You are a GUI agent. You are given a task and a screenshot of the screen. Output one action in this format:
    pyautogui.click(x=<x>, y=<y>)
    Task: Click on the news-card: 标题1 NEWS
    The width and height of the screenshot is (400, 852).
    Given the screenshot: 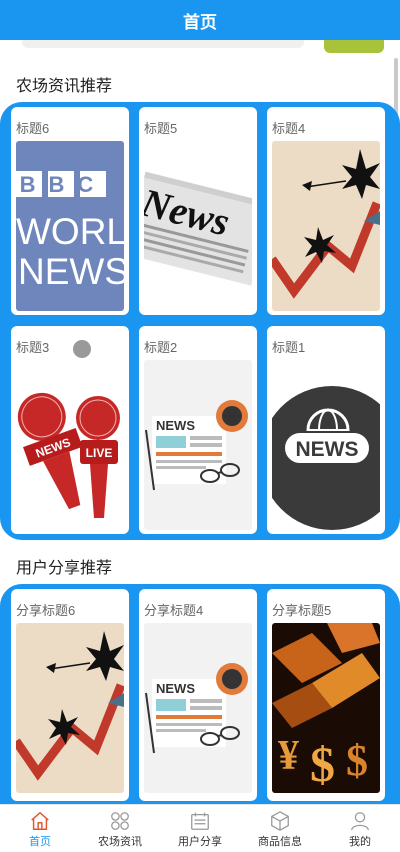 What is the action you would take?
    pyautogui.click(x=326, y=430)
    